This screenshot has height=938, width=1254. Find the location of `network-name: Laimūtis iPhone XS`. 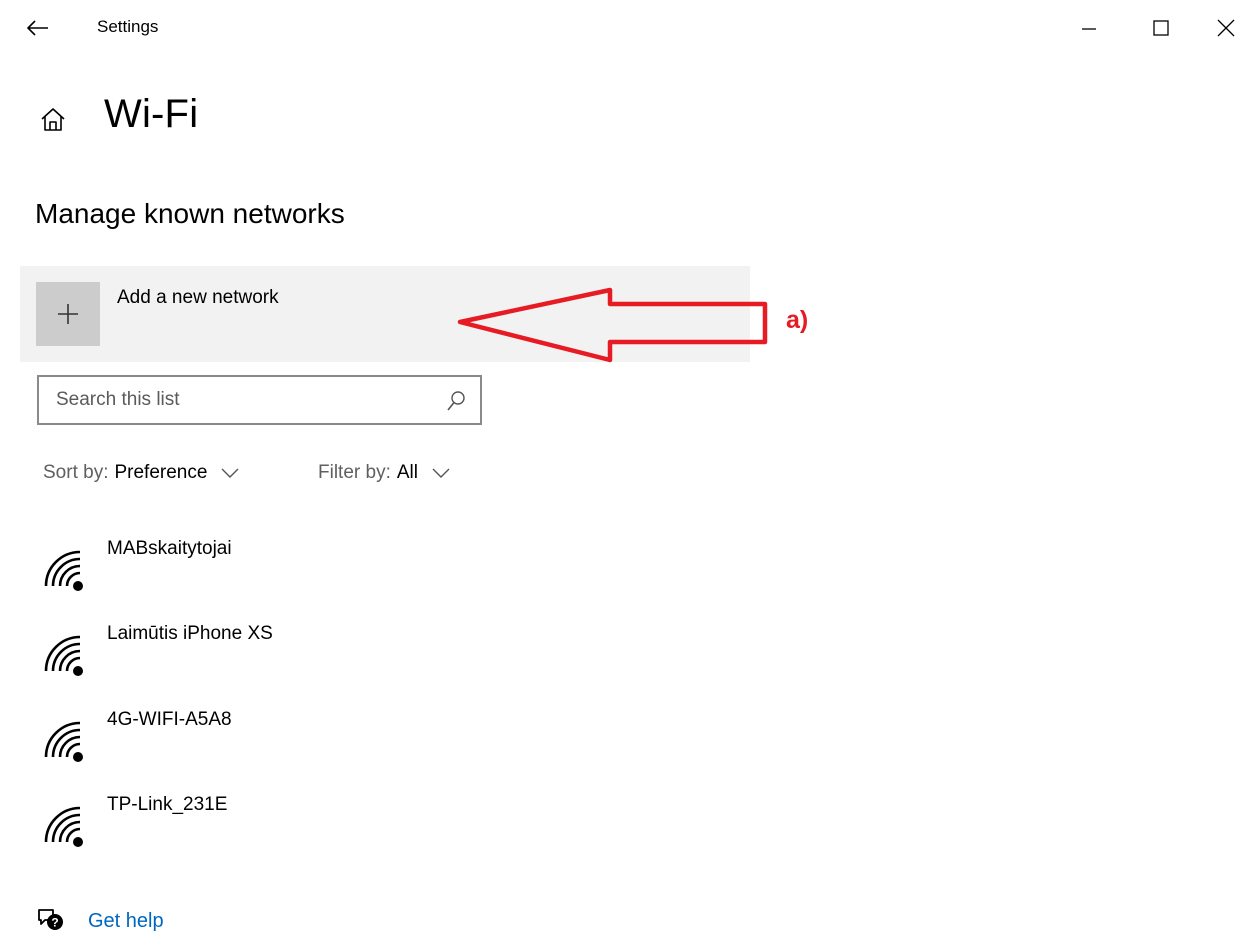

network-name: Laimūtis iPhone XS is located at coordinates (190, 633).